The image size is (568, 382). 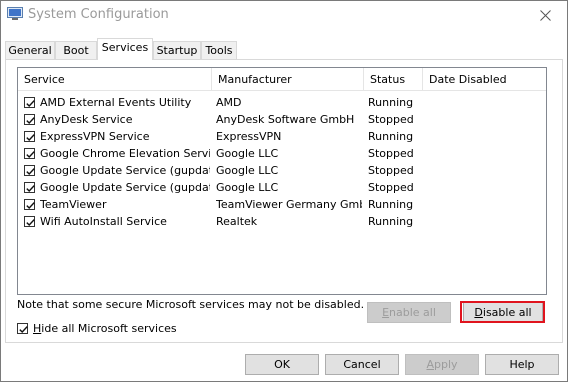 I want to click on table-row: TeamViewer TeamViewer Germany GmbH Running, so click(x=282, y=204).